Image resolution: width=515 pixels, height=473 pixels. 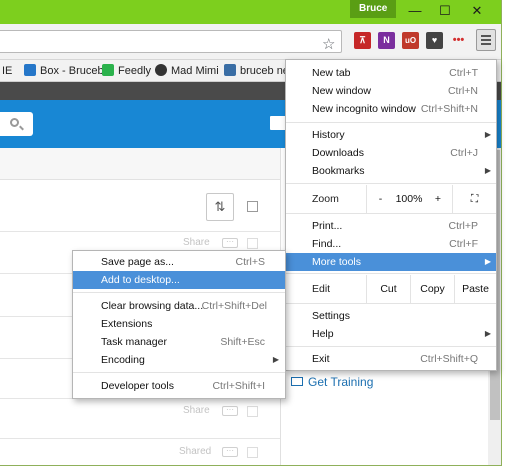 What do you see at coordinates (234, 306) in the screenshot?
I see `menu-shortcut: Ctrl+Shift+Del` at bounding box center [234, 306].